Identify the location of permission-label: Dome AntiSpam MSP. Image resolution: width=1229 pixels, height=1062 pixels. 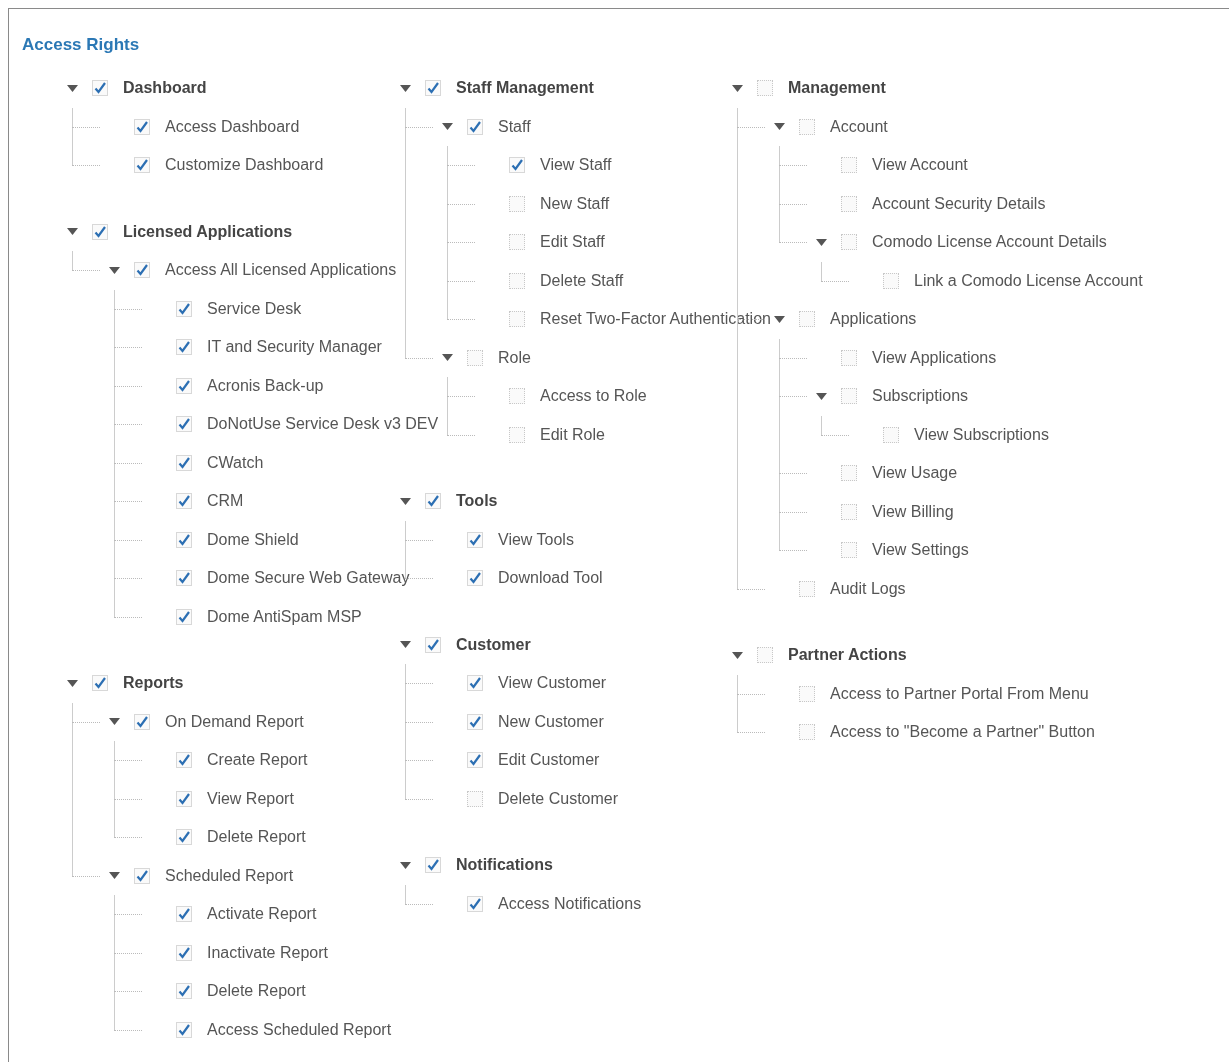
(284, 616).